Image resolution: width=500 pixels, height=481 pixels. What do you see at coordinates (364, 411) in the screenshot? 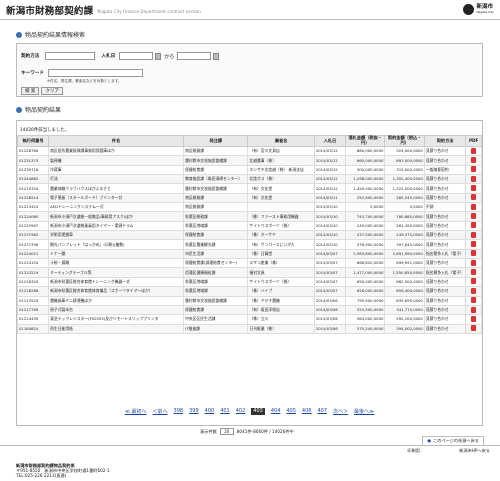
I see `pager-last: 最後へ≫` at bounding box center [364, 411].